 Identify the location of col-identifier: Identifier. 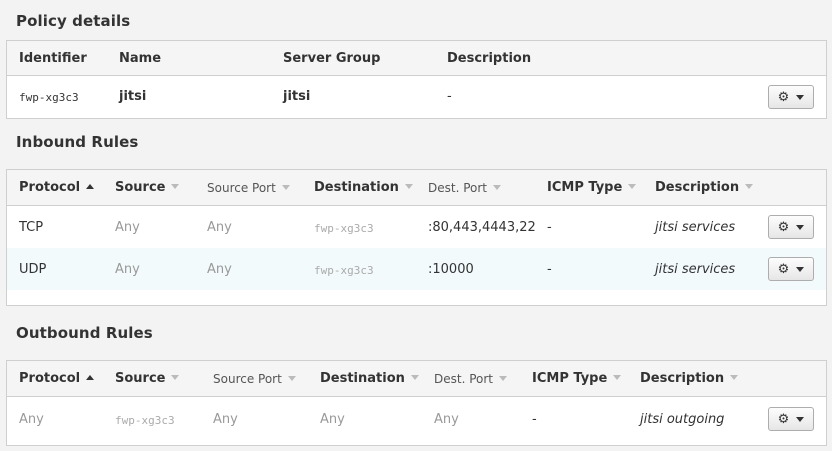
(53, 58).